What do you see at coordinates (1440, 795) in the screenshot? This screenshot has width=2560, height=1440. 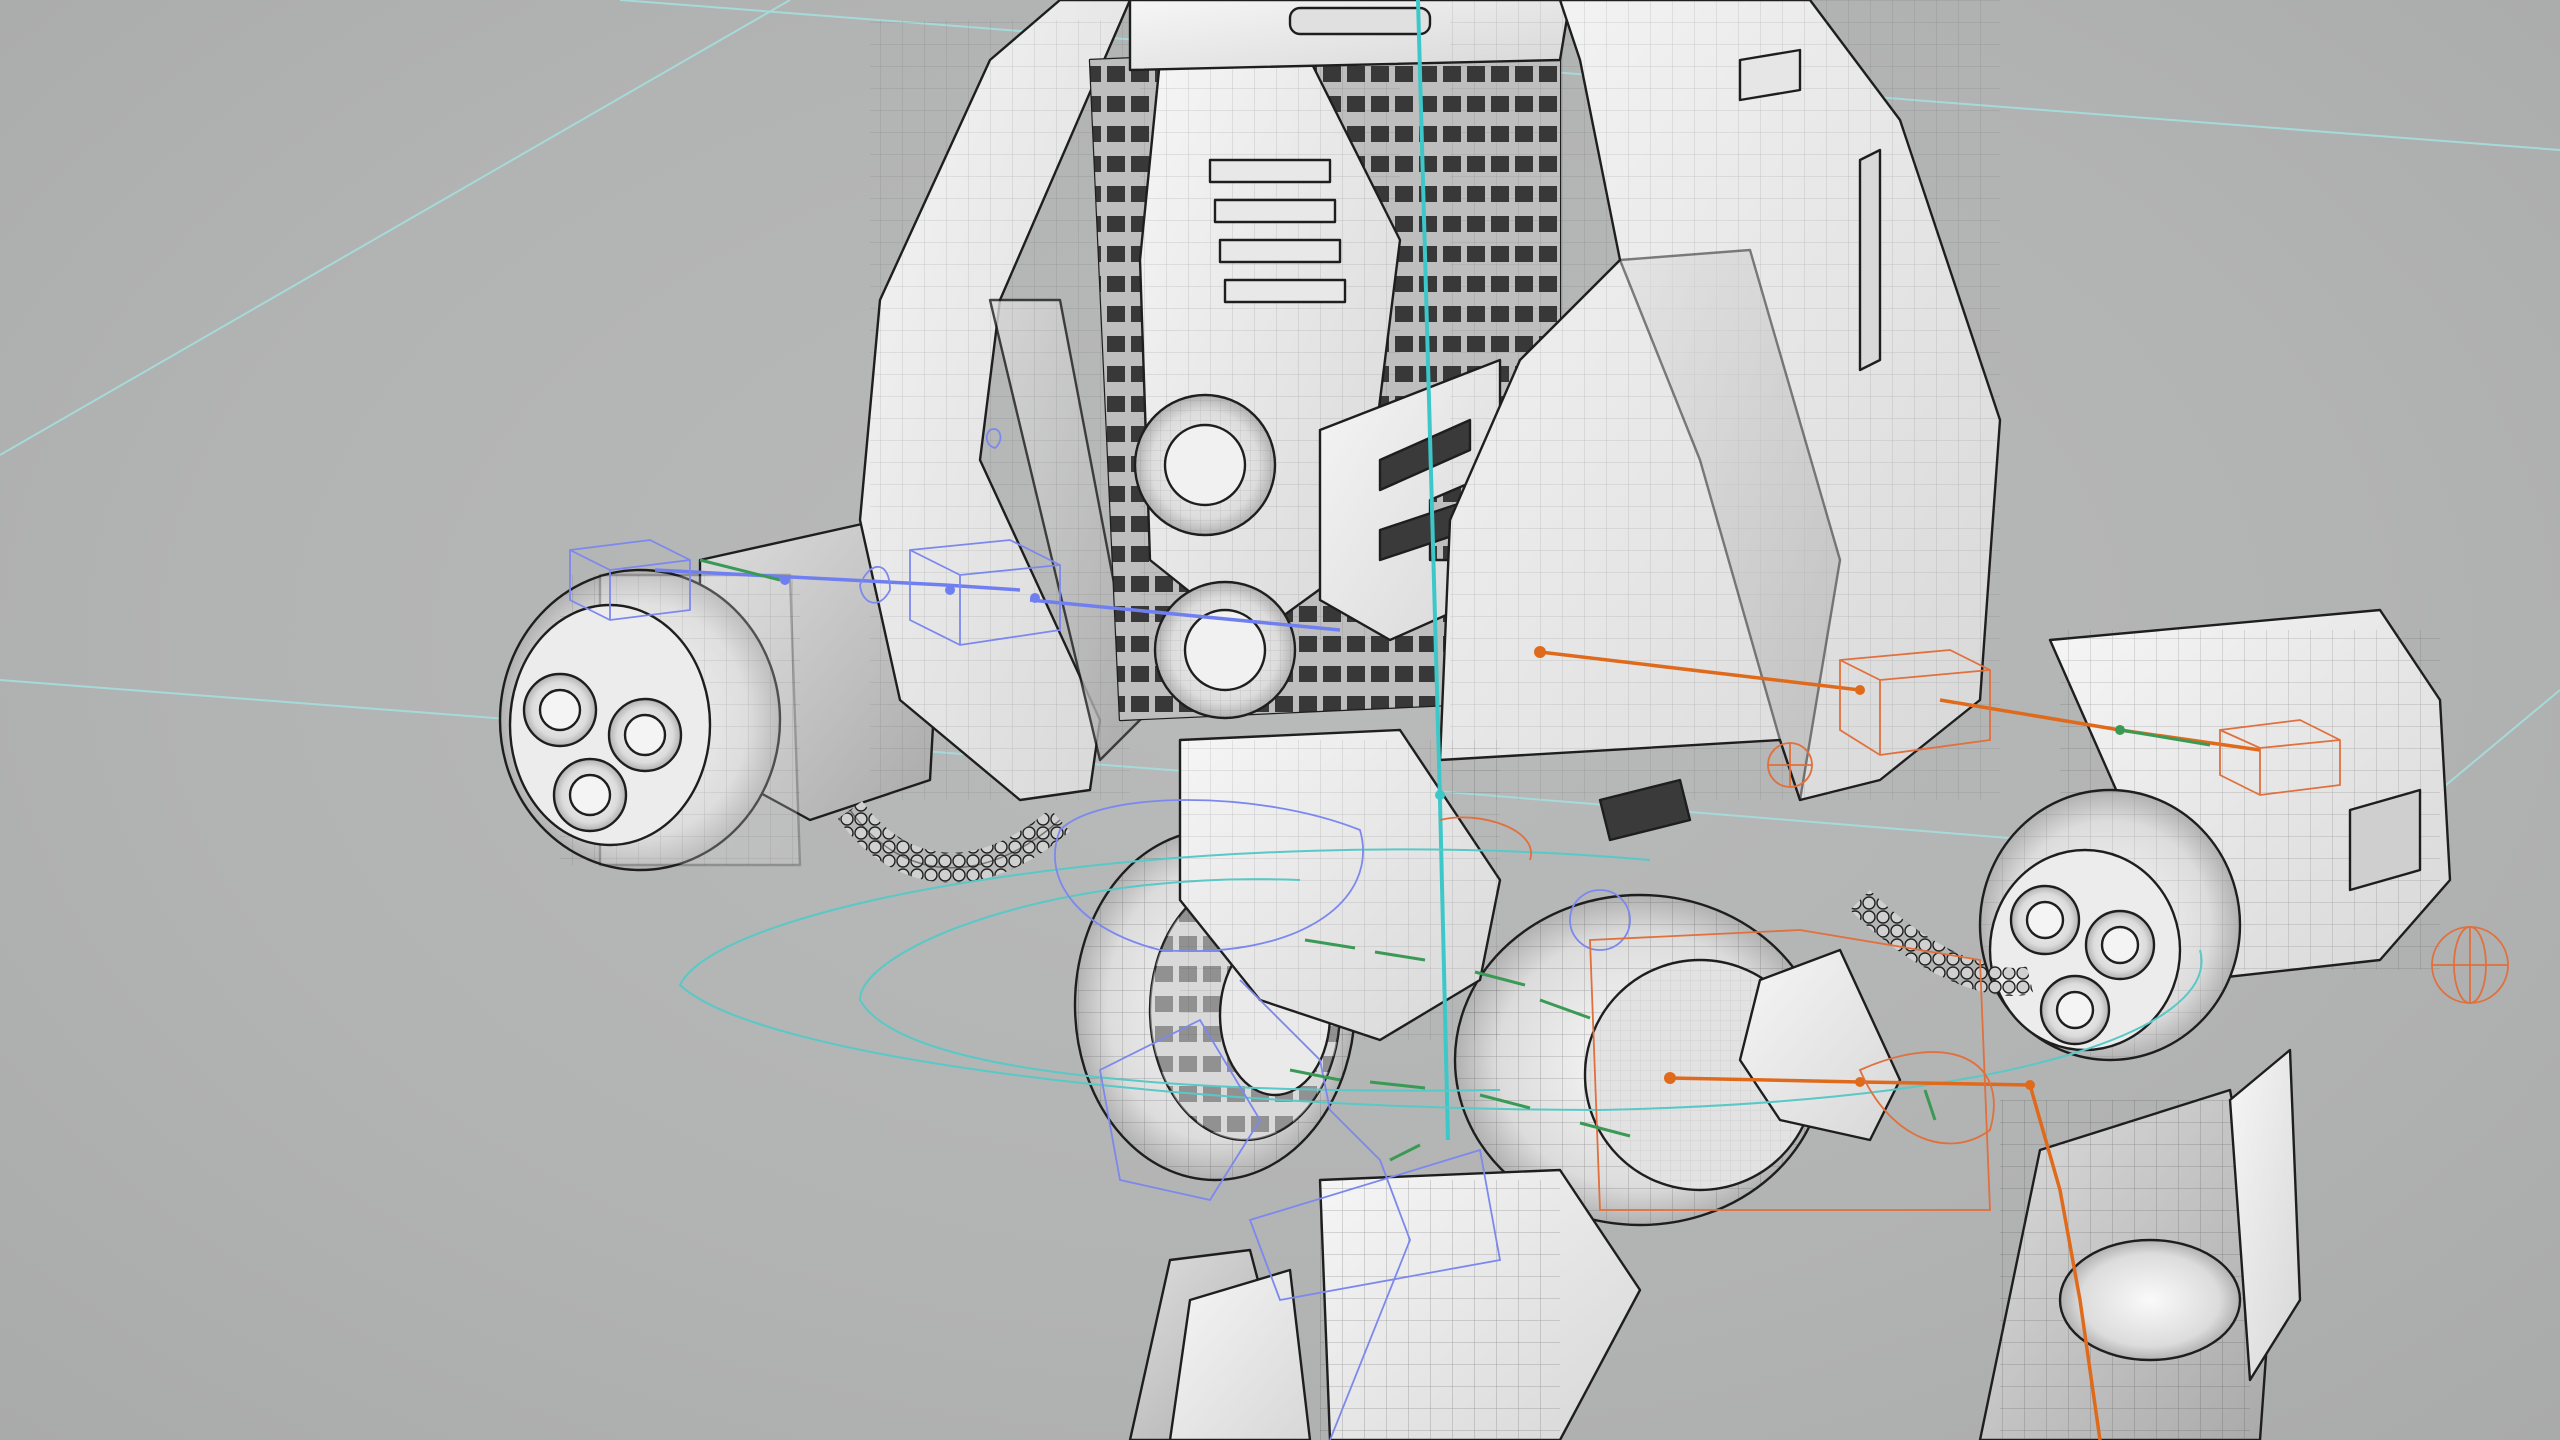 I see `spine-joint` at bounding box center [1440, 795].